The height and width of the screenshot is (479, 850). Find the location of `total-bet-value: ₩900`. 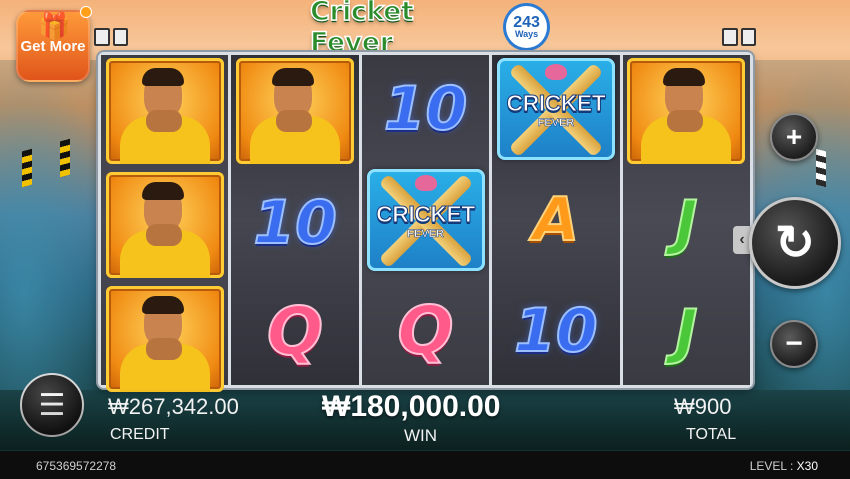

total-bet-value: ₩900 is located at coordinates (702, 407).